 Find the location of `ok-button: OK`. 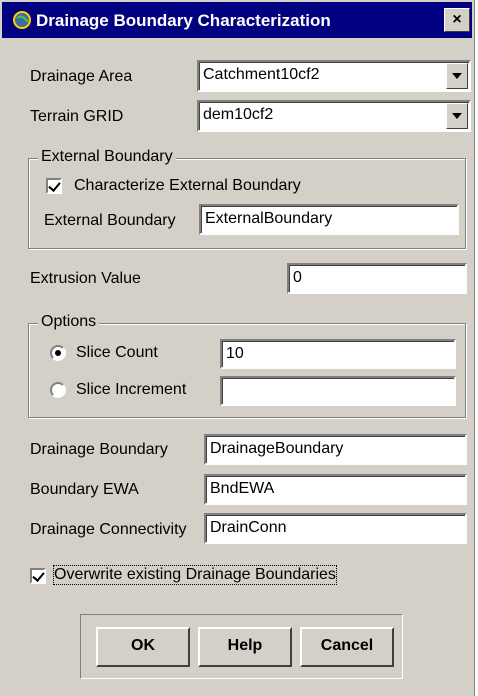

ok-button: OK is located at coordinates (143, 647).